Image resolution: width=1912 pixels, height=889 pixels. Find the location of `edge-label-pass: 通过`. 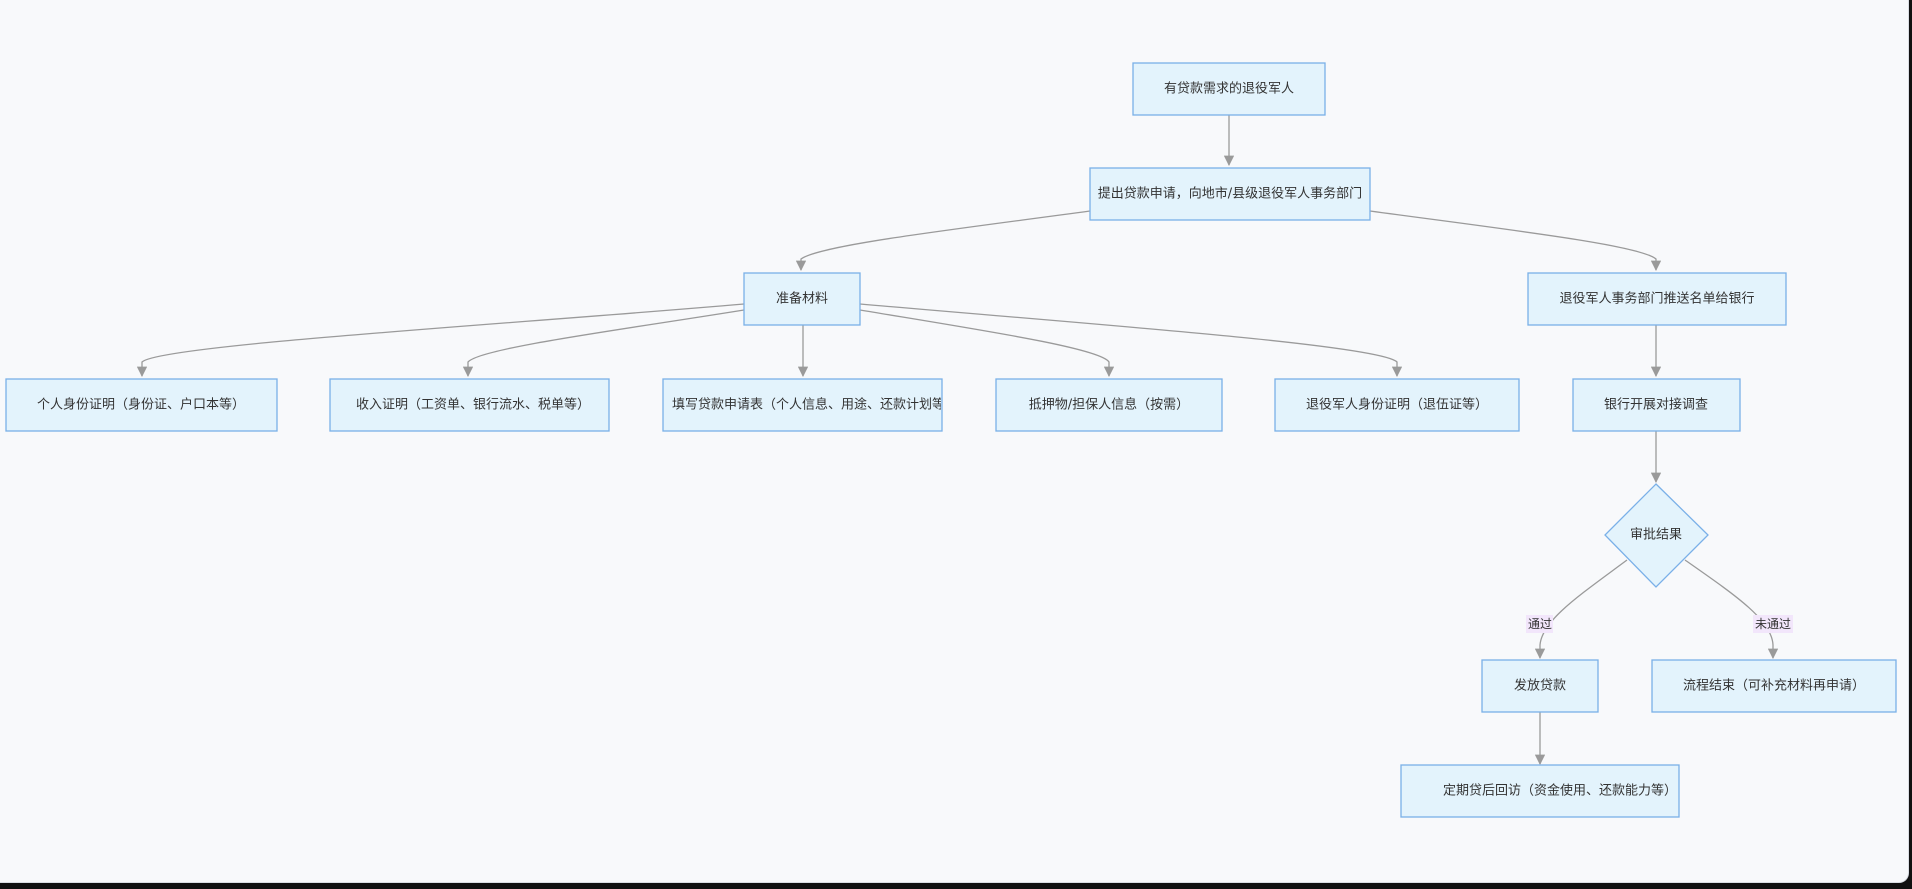

edge-label-pass: 通过 is located at coordinates (1539, 624).